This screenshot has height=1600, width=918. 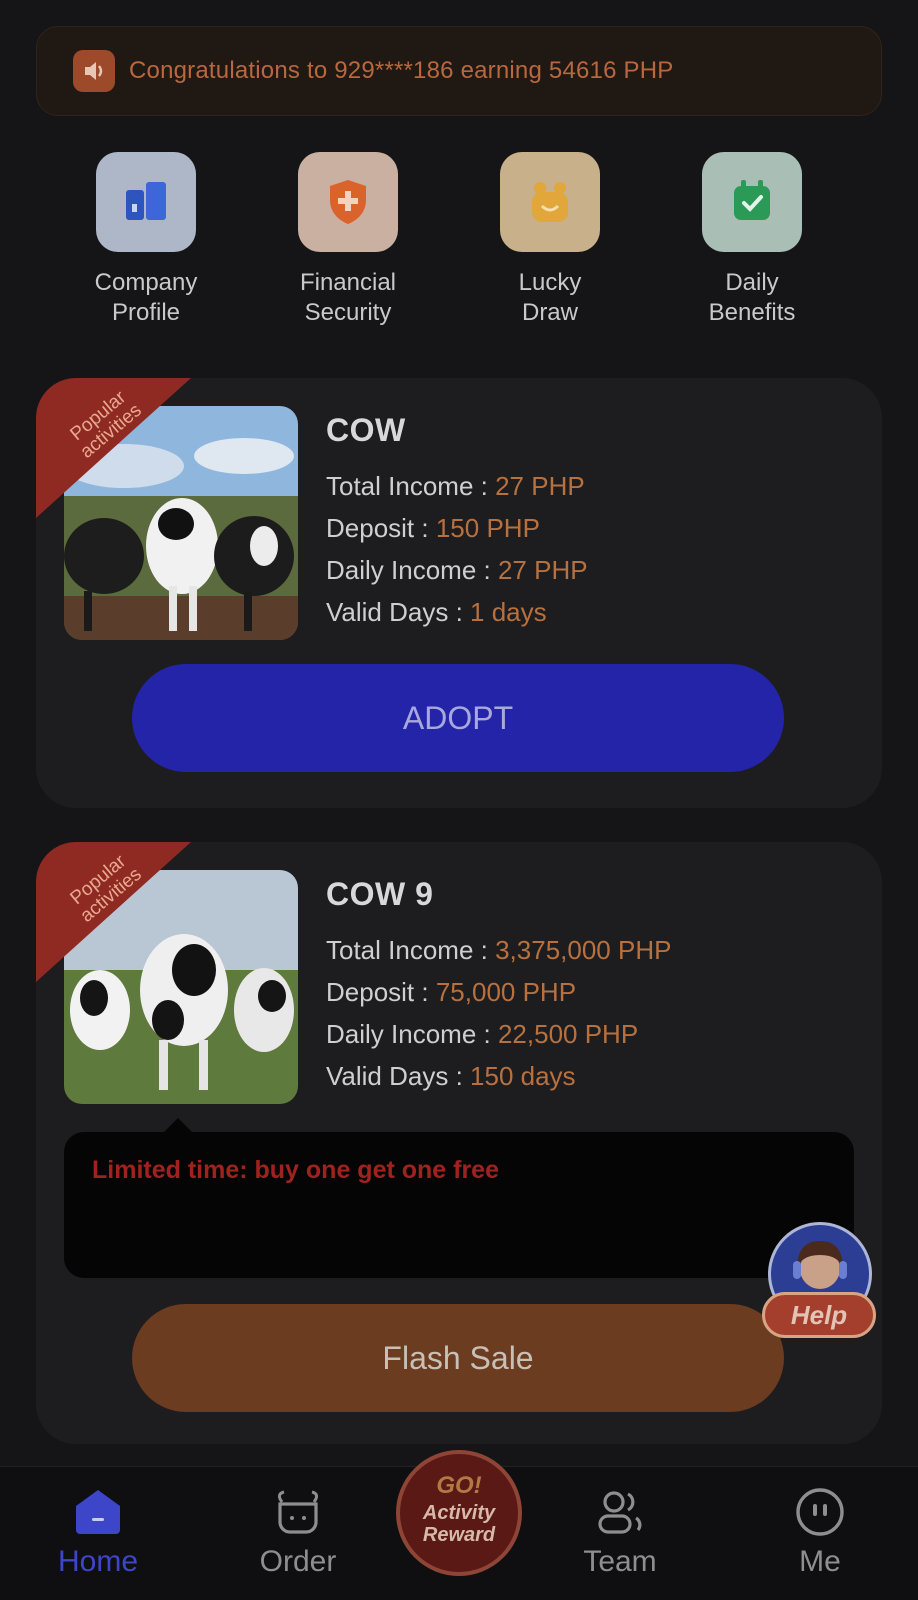 What do you see at coordinates (820, 1561) in the screenshot?
I see `nav-label: Me` at bounding box center [820, 1561].